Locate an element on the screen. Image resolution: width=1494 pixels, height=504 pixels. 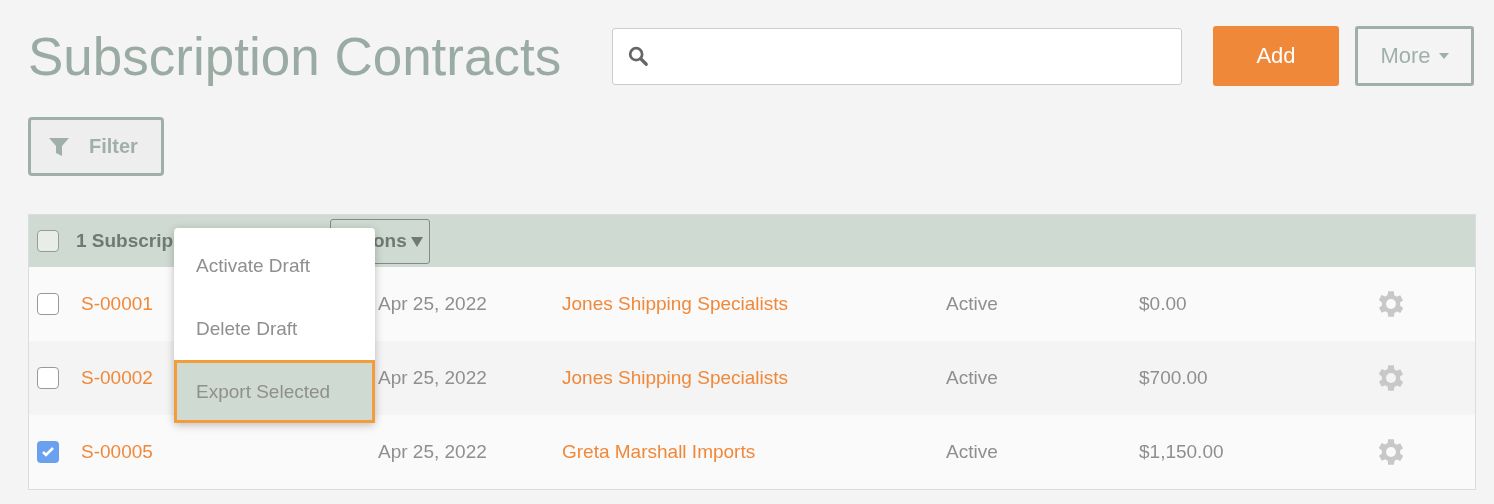
menu-item: Delete Draft is located at coordinates (274, 328).